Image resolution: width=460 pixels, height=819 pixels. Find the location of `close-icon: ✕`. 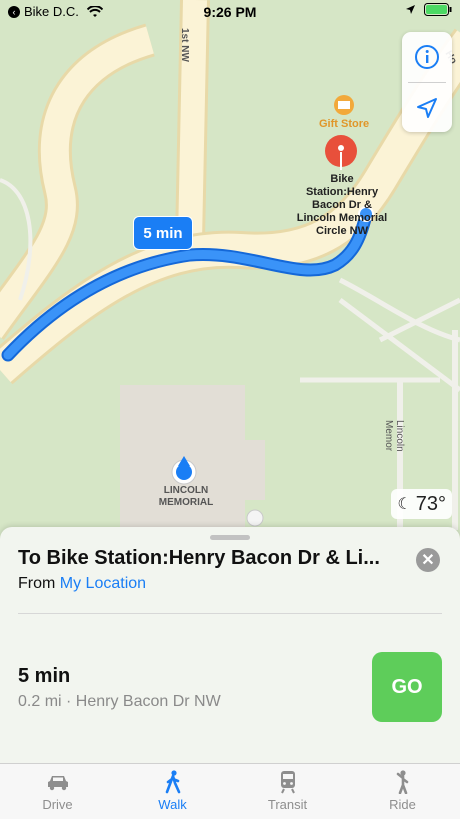

close-icon: ✕ is located at coordinates (428, 560).